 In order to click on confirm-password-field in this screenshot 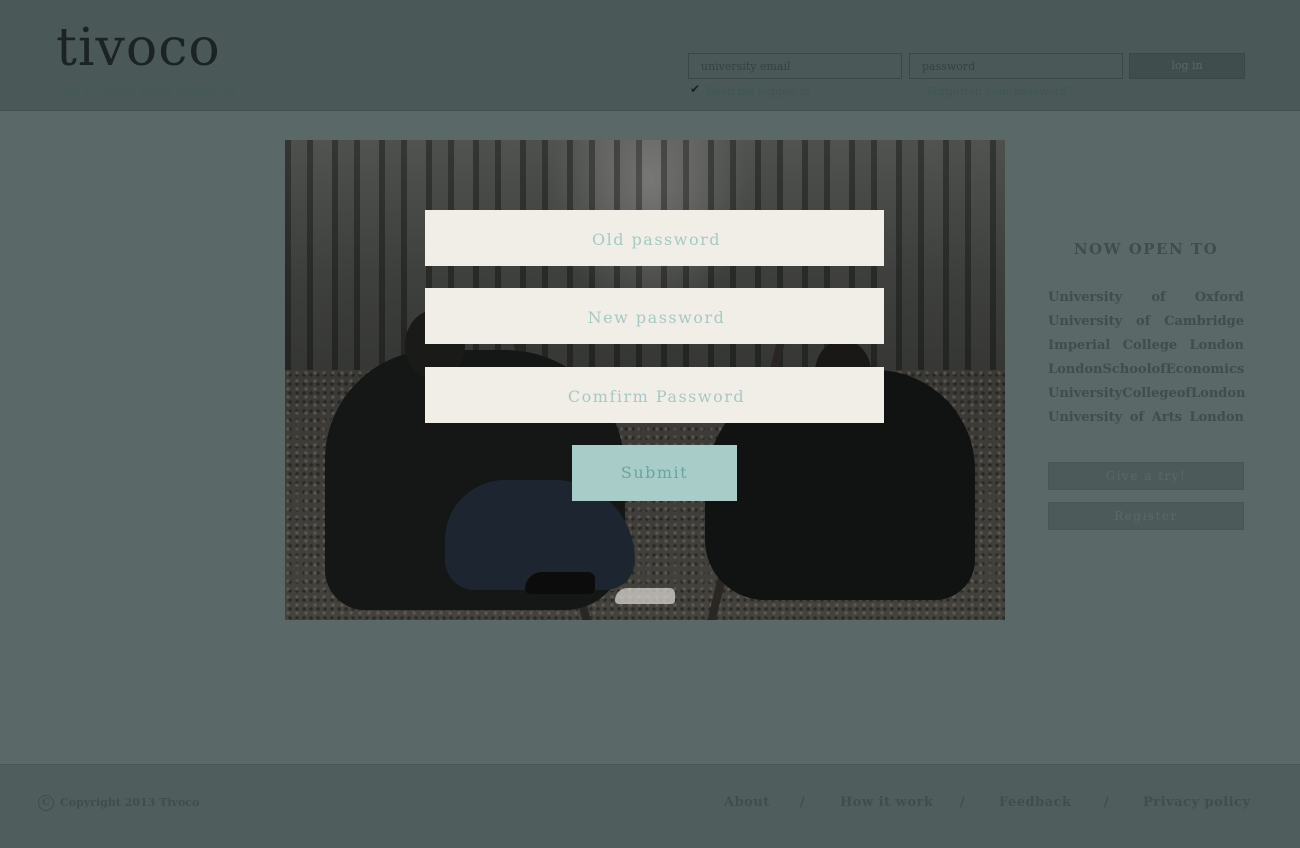, I will do `click(656, 396)`.